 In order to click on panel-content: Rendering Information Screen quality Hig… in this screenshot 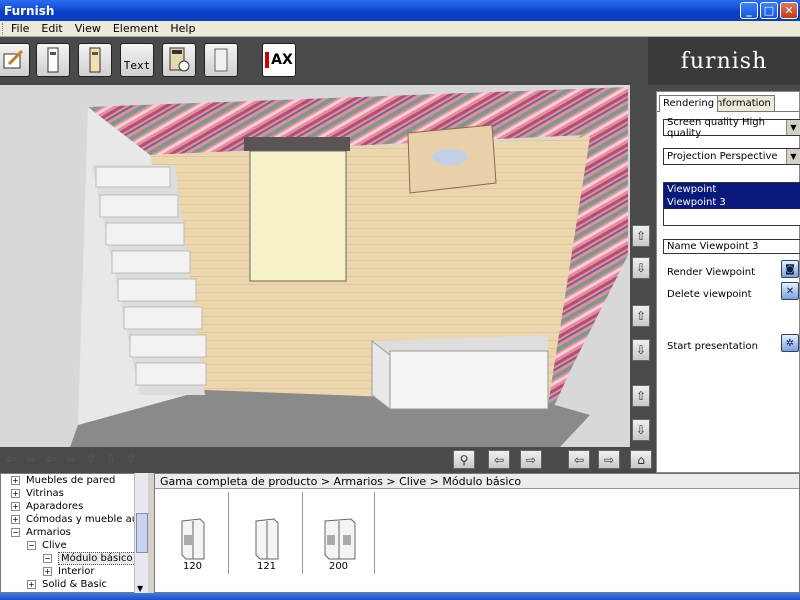, I will do `click(728, 282)`.